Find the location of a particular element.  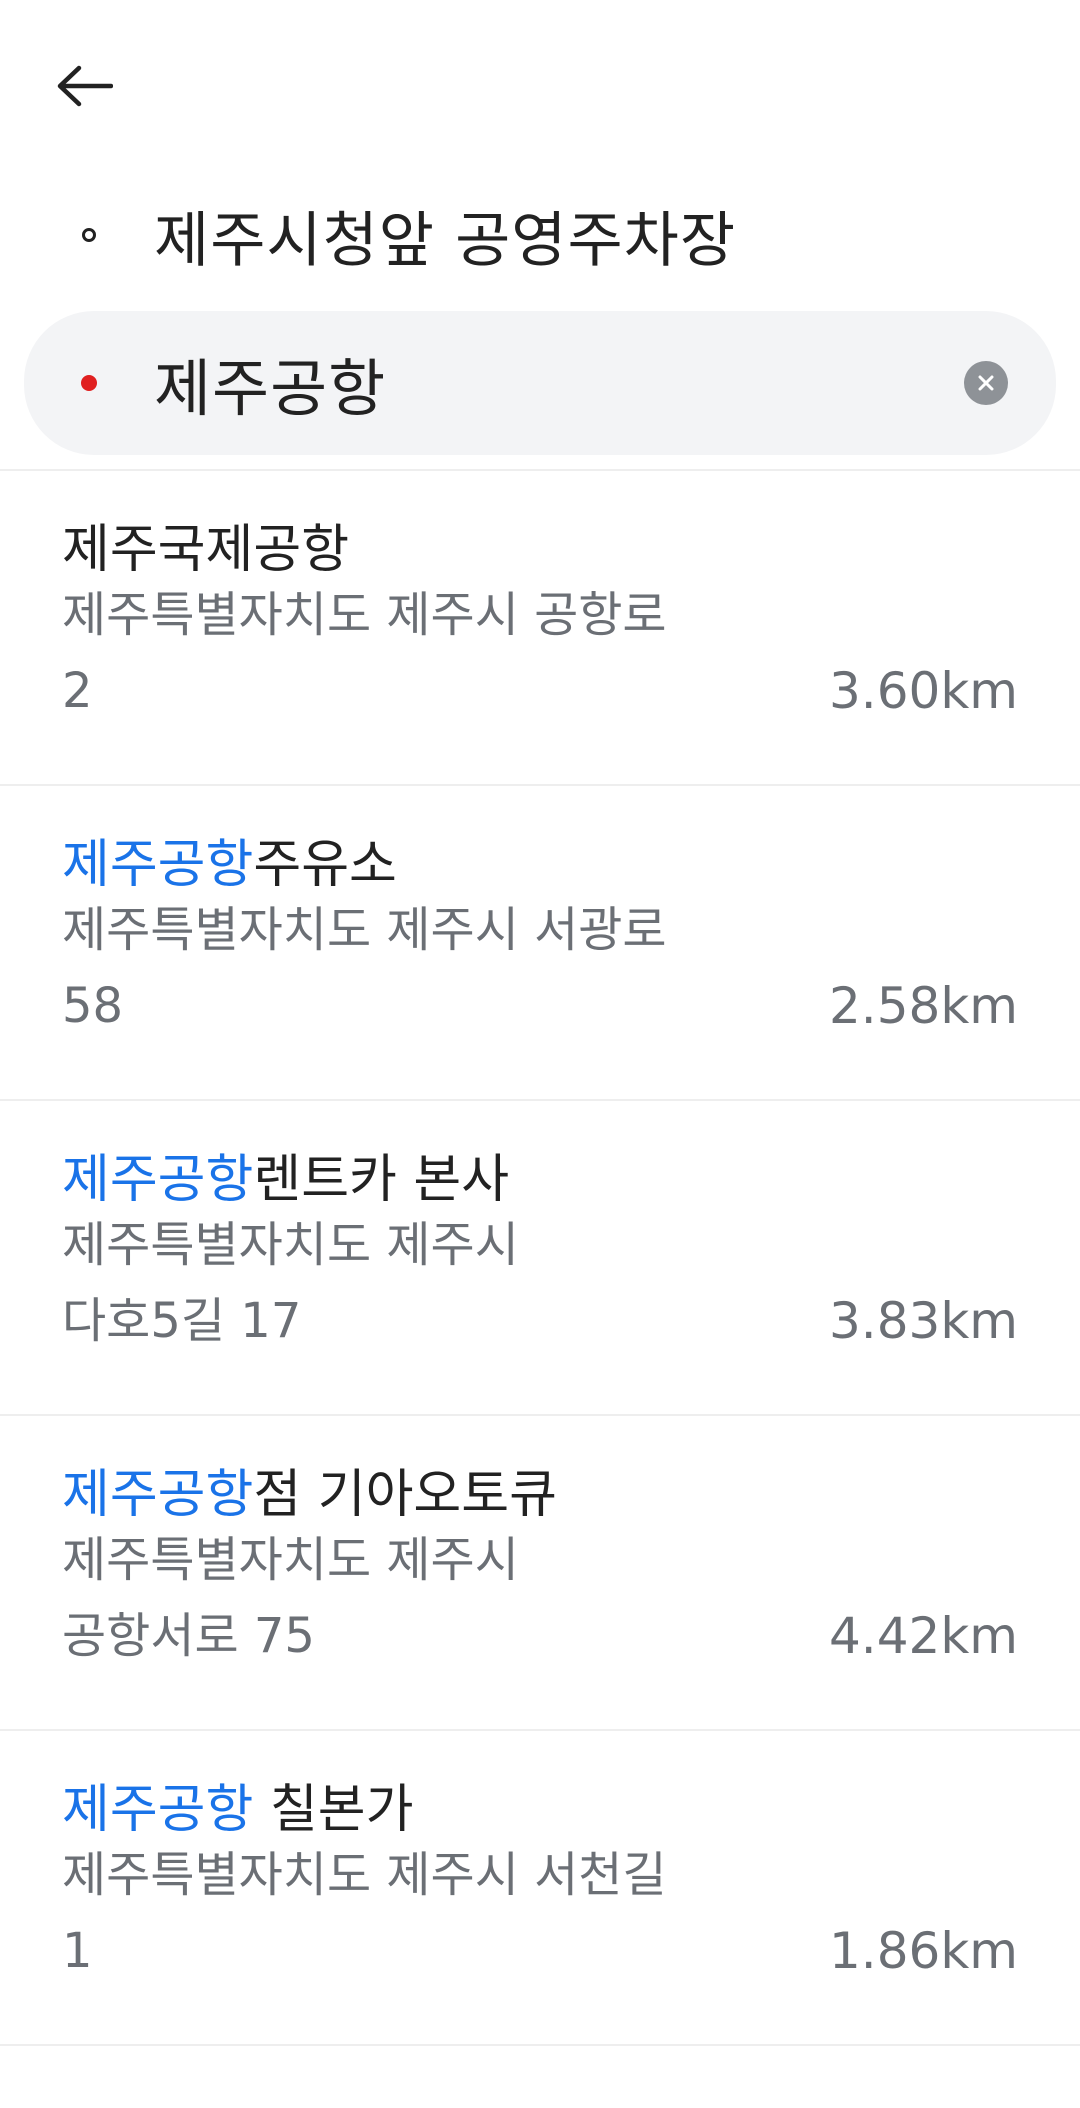

result-title: 제주공항점 기아오토큐 is located at coordinates (540, 1495).